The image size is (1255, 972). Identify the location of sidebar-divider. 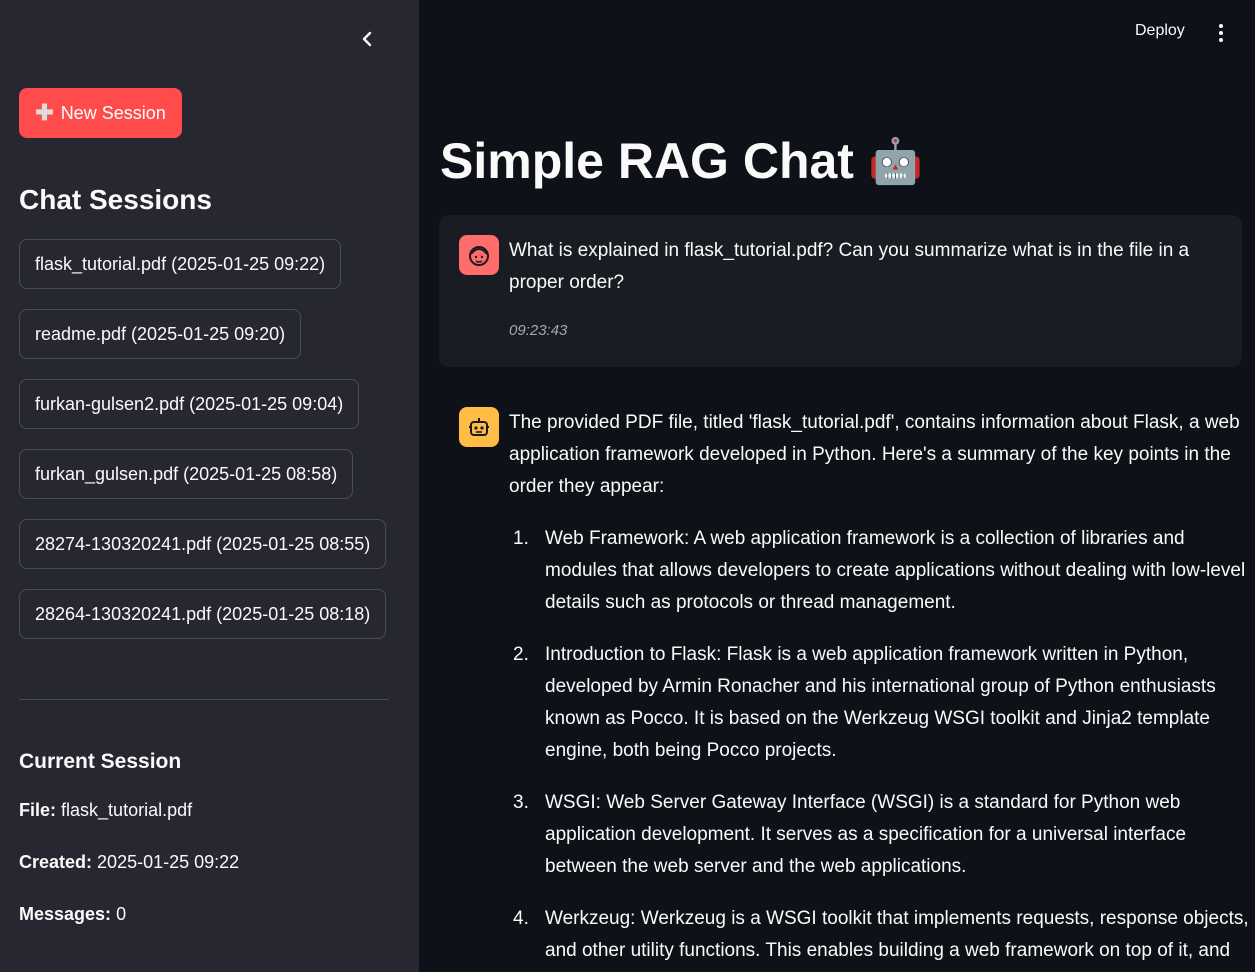
(204, 699).